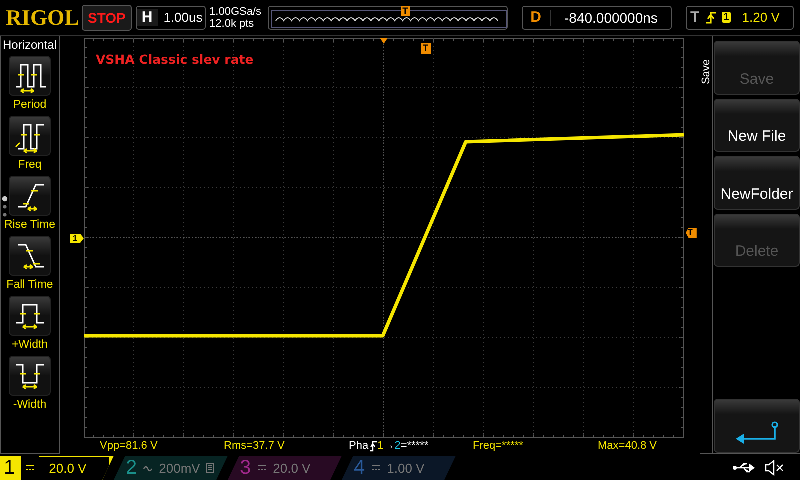  Describe the element at coordinates (210, 468) in the screenshot. I see `bandwidth-limit-icon` at that location.